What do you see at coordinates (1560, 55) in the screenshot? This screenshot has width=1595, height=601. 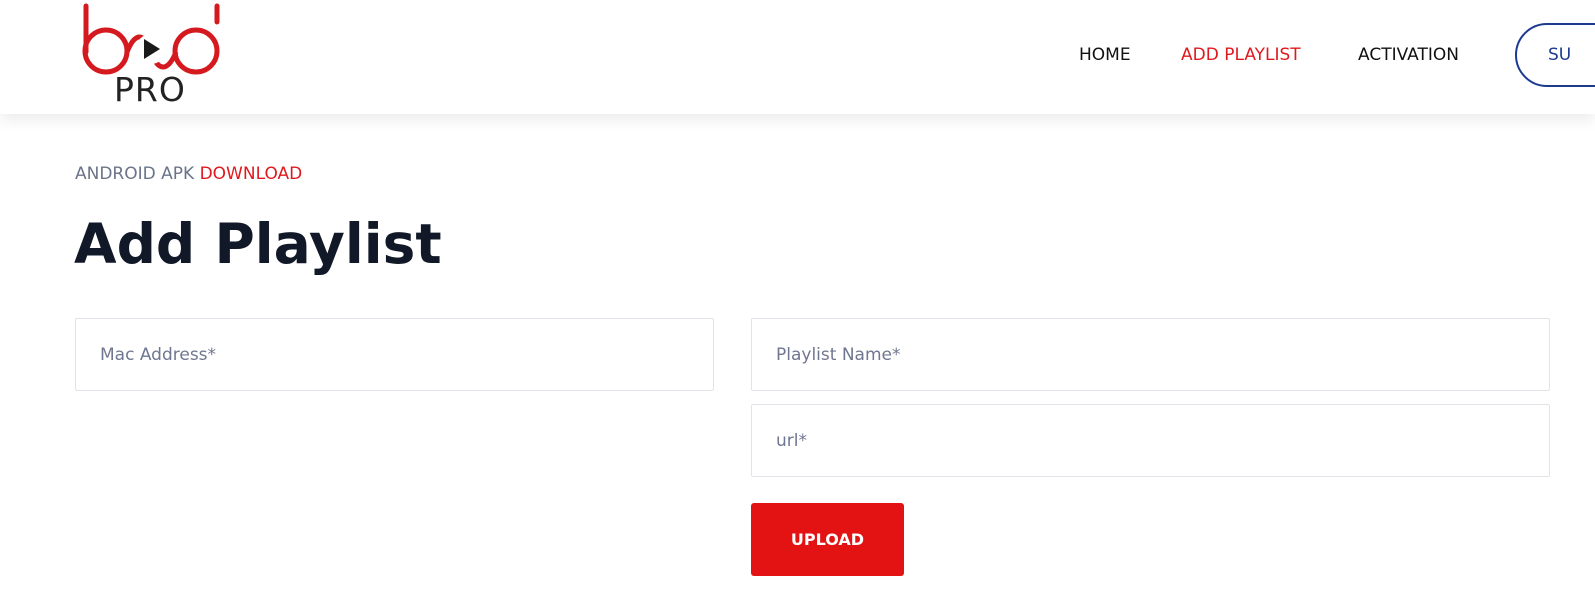 I see `nav-pill-label: SU` at bounding box center [1560, 55].